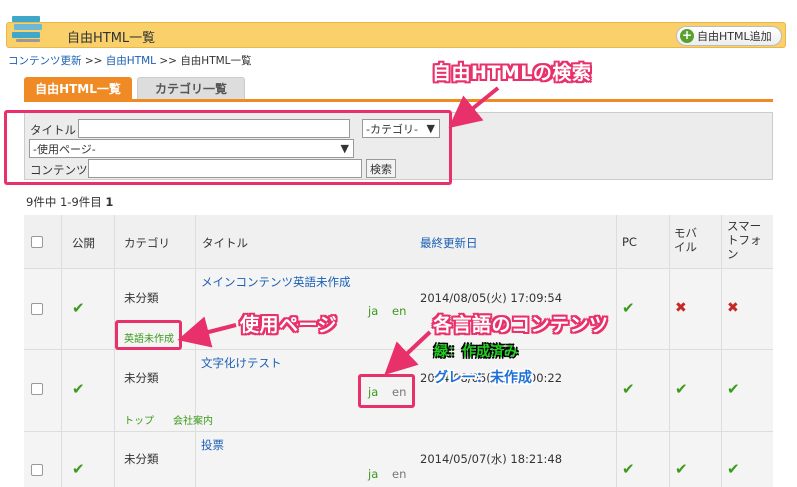 This screenshot has width=797, height=487. Describe the element at coordinates (241, 363) in the screenshot. I see `row-title-link: 文字化けテスト` at that location.